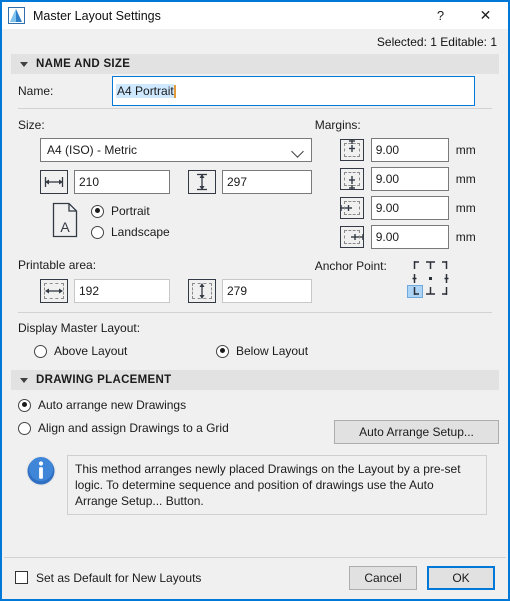 The height and width of the screenshot is (601, 510). I want to click on height-icon, so click(202, 182).